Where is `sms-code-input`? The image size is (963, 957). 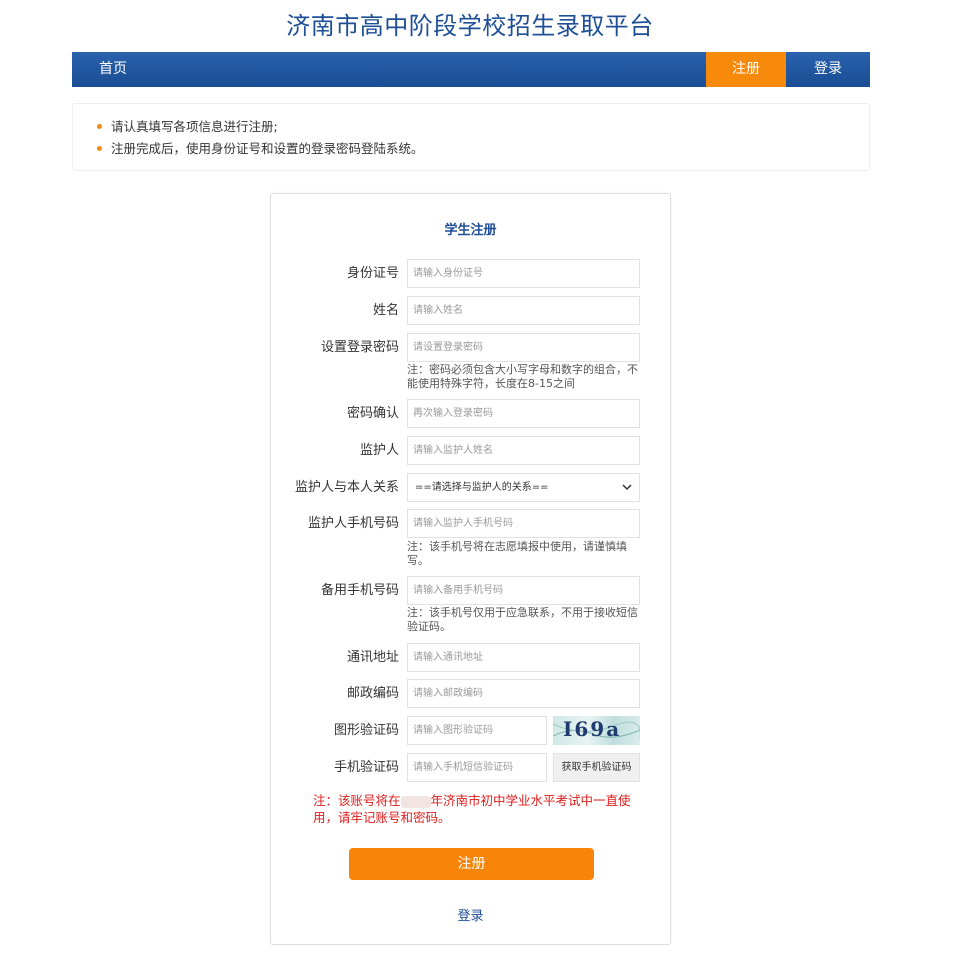
sms-code-input is located at coordinates (477, 767).